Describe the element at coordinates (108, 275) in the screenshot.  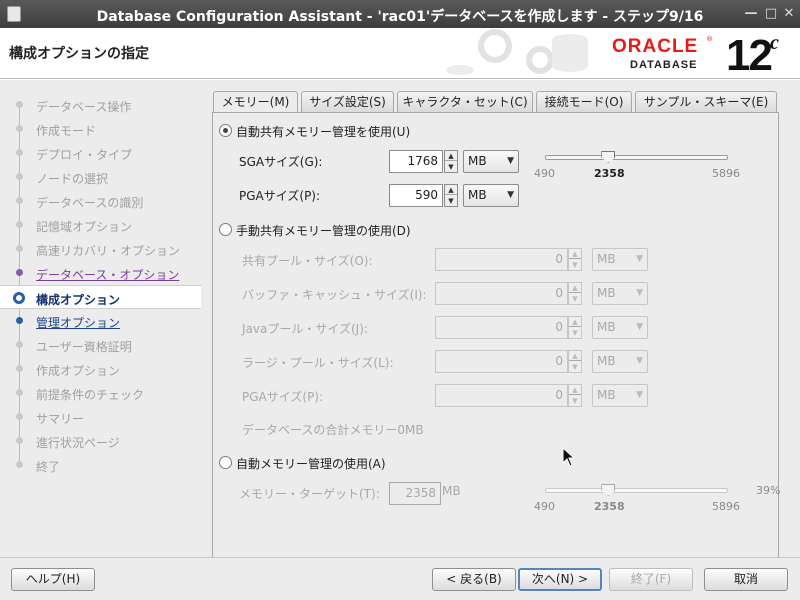
I see `nav-step-label: データベース・オプション` at that location.